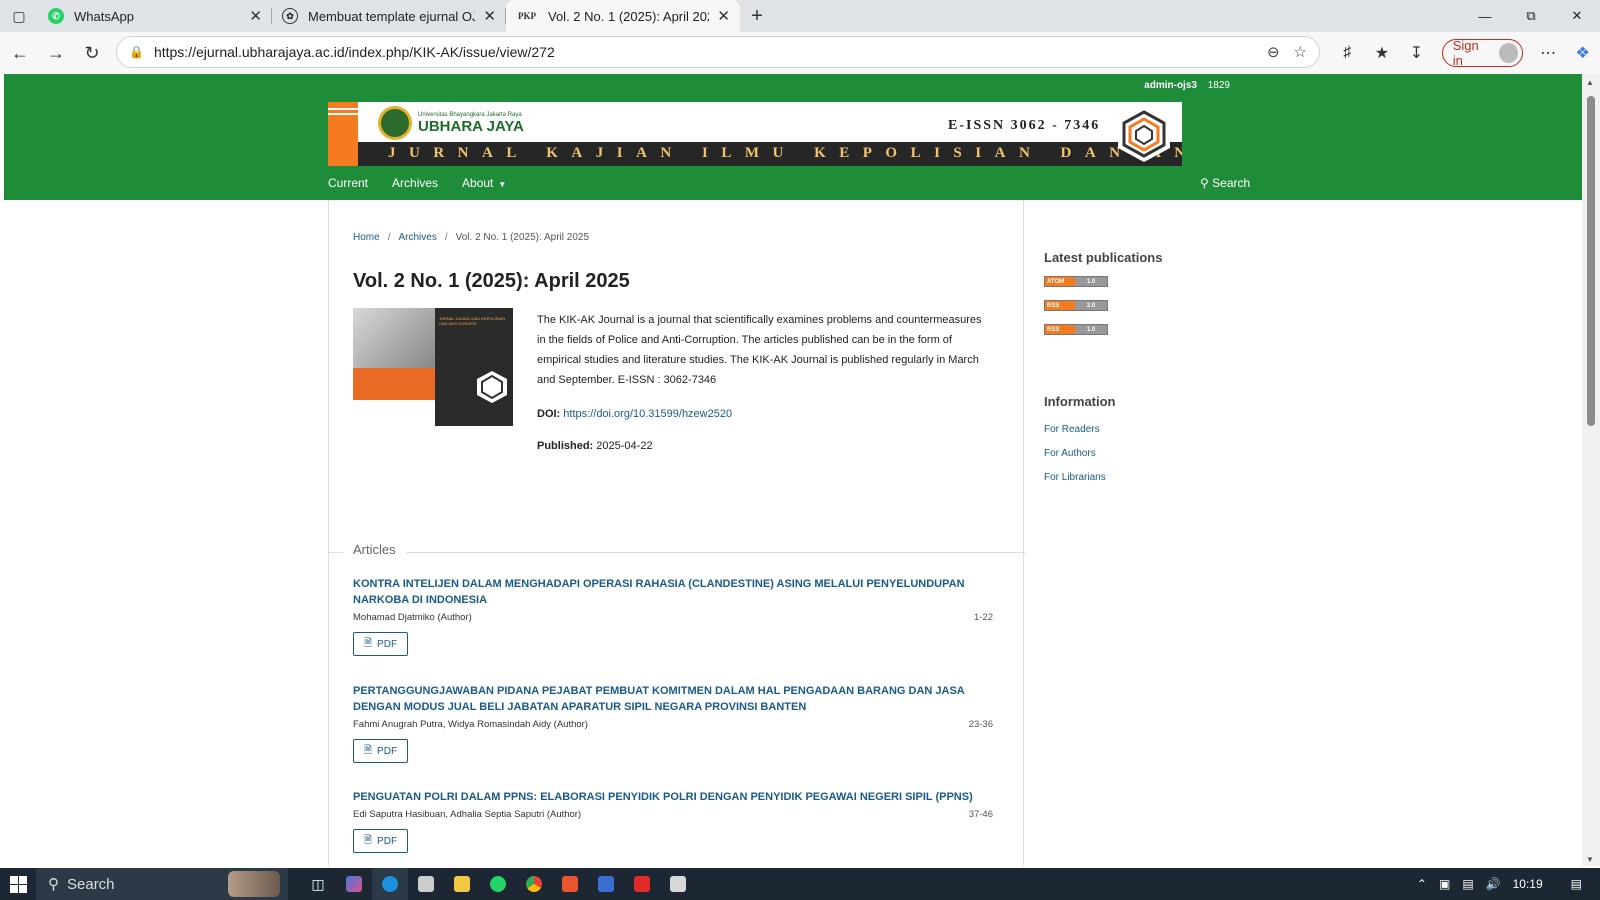 This screenshot has height=900, width=1600. Describe the element at coordinates (1070, 453) in the screenshot. I see `link-for-authors: For Authors` at that location.